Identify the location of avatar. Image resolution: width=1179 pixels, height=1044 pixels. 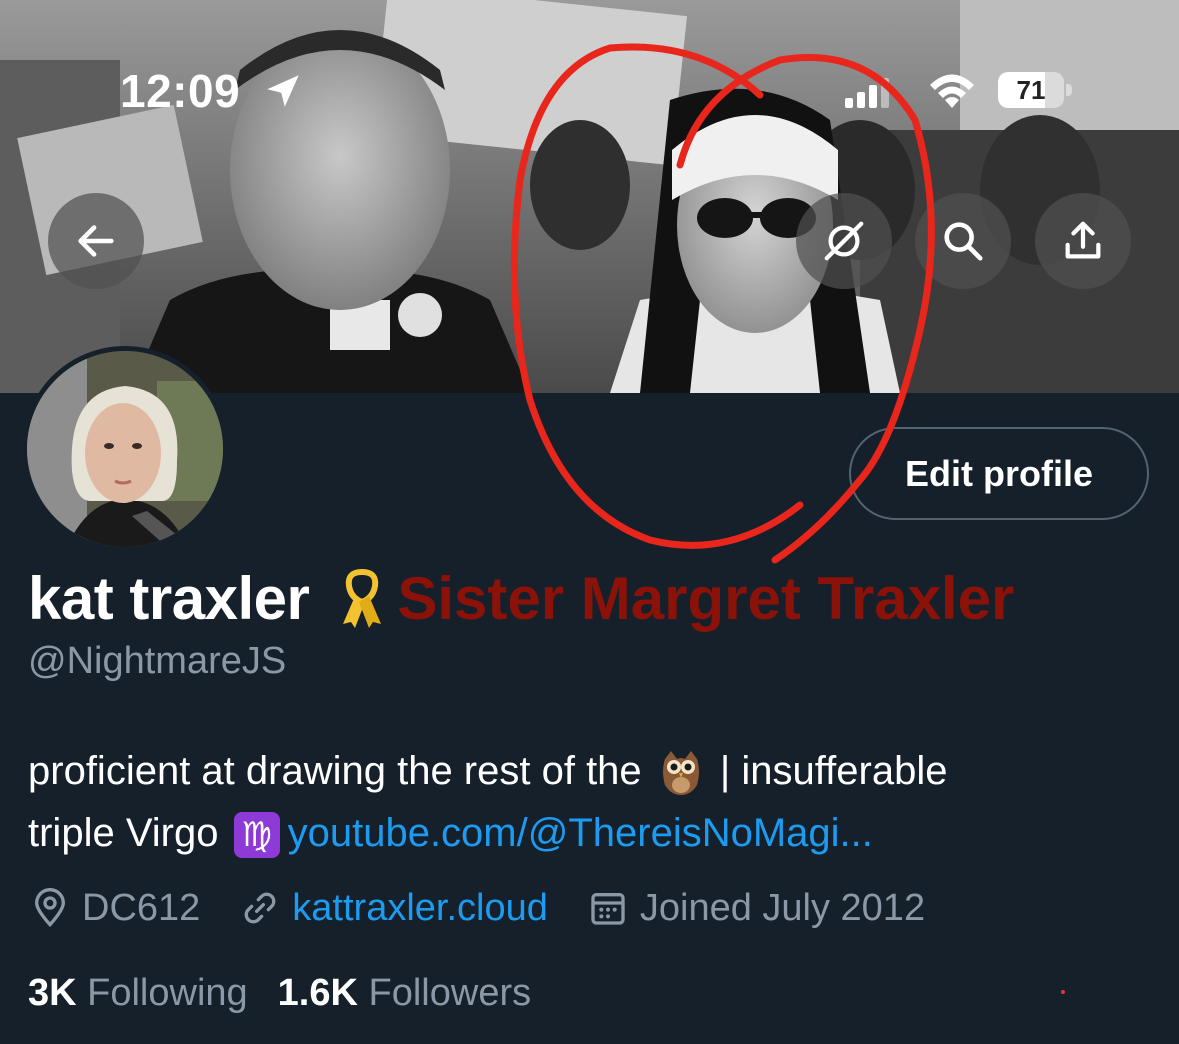
(125, 449).